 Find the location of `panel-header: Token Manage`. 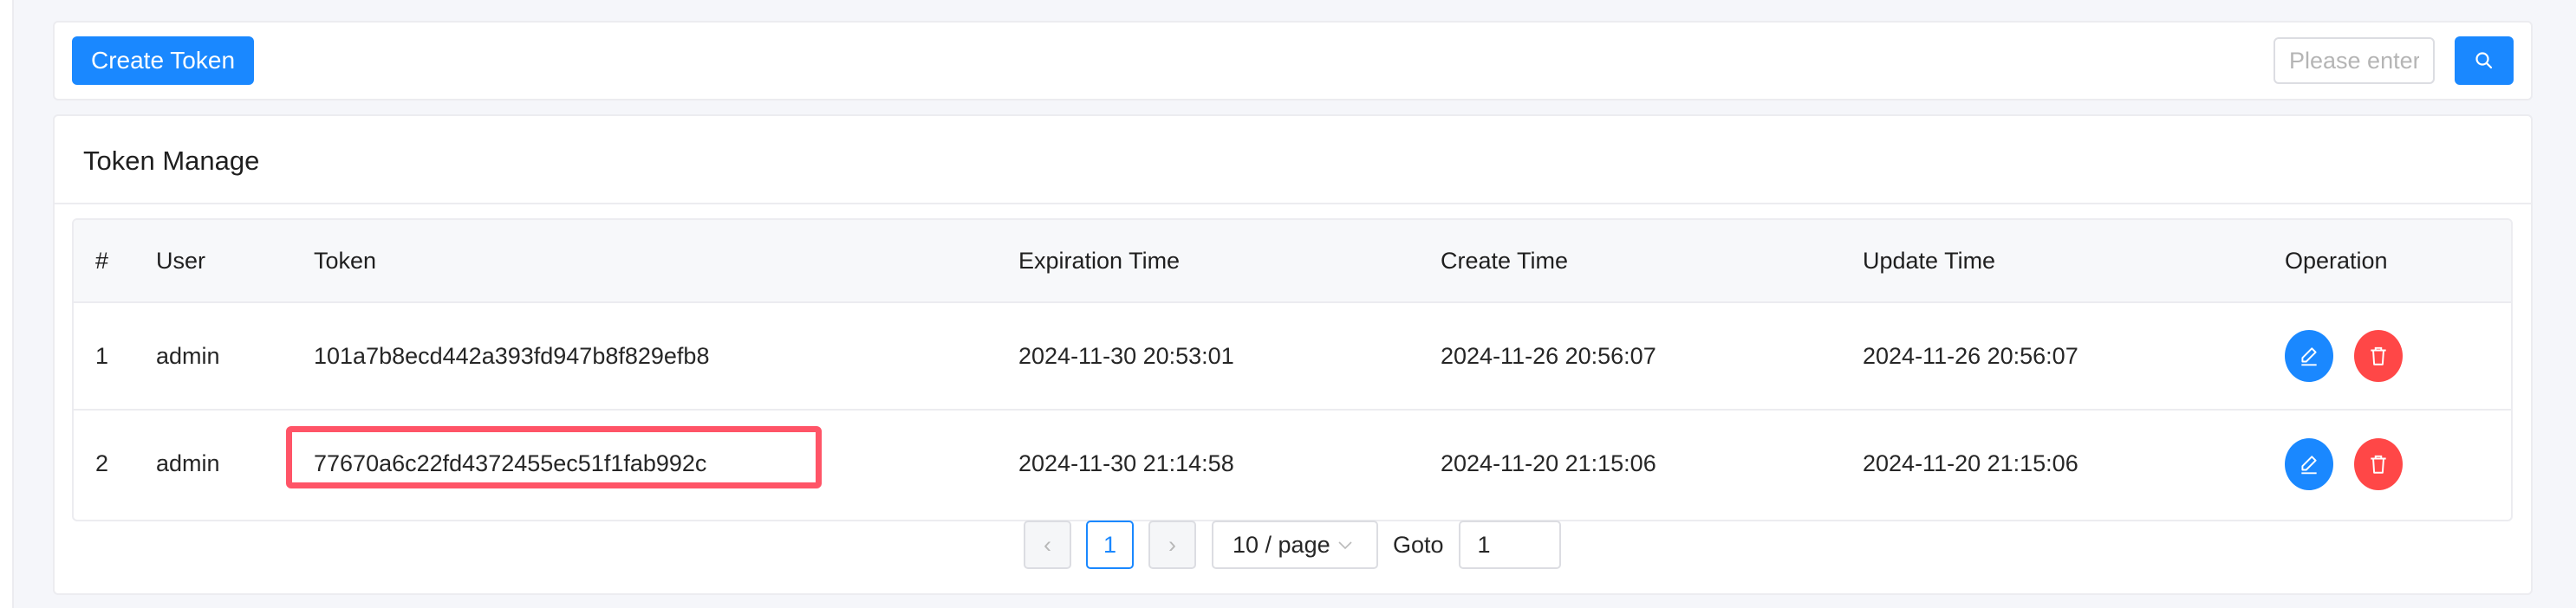

panel-header: Token Manage is located at coordinates (1293, 160).